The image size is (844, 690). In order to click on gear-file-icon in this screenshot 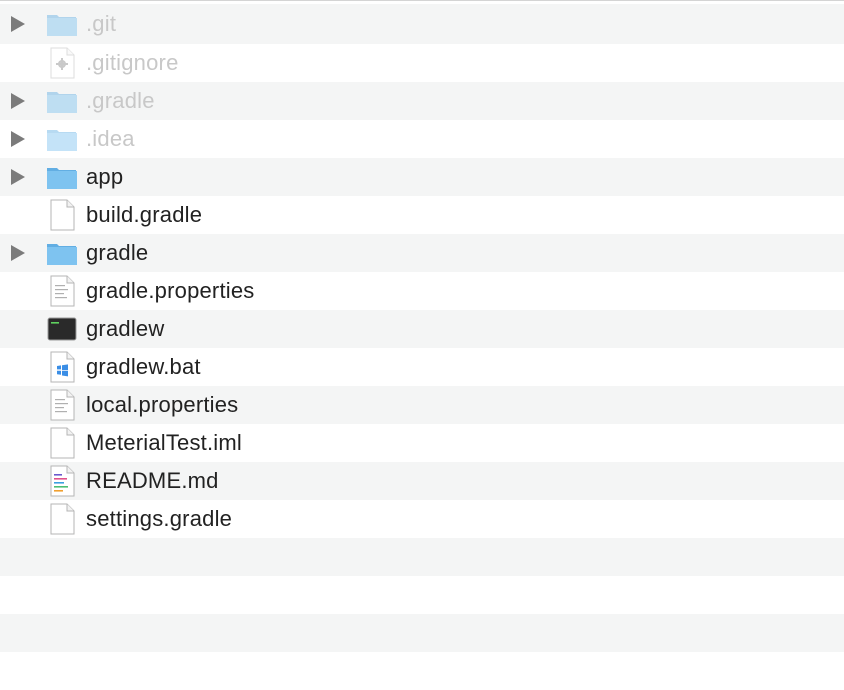, I will do `click(62, 63)`.